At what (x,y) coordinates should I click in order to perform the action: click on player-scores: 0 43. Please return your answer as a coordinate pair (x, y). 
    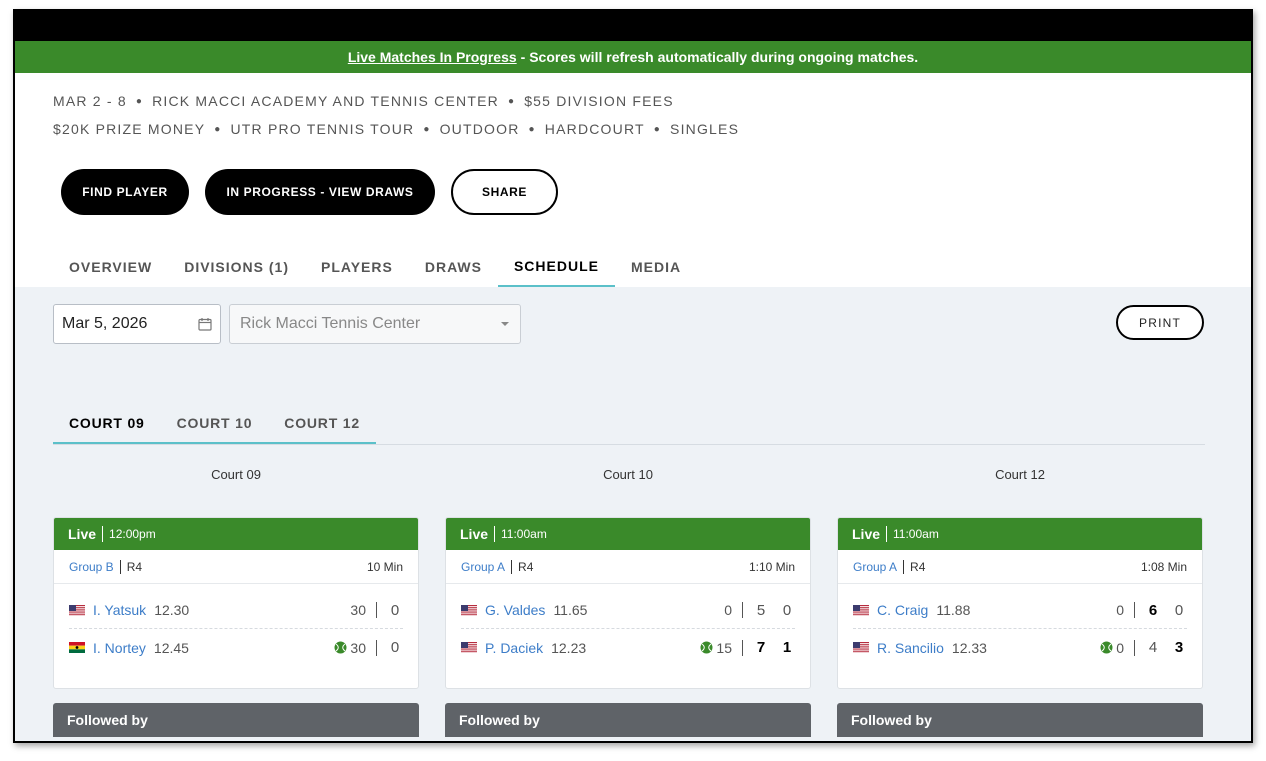
    Looking at the image, I should click on (1143, 647).